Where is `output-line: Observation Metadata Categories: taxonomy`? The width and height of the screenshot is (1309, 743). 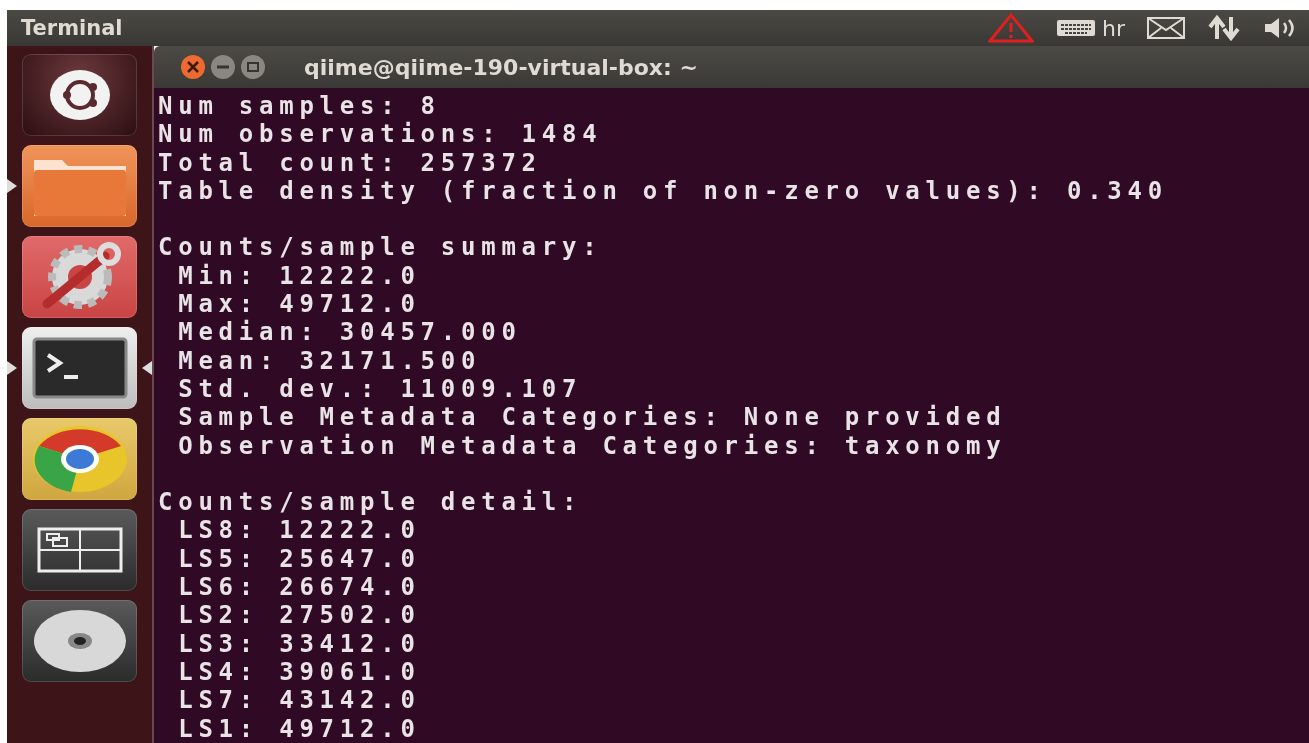
output-line: Observation Metadata Categories: taxonomy is located at coordinates (592, 445).